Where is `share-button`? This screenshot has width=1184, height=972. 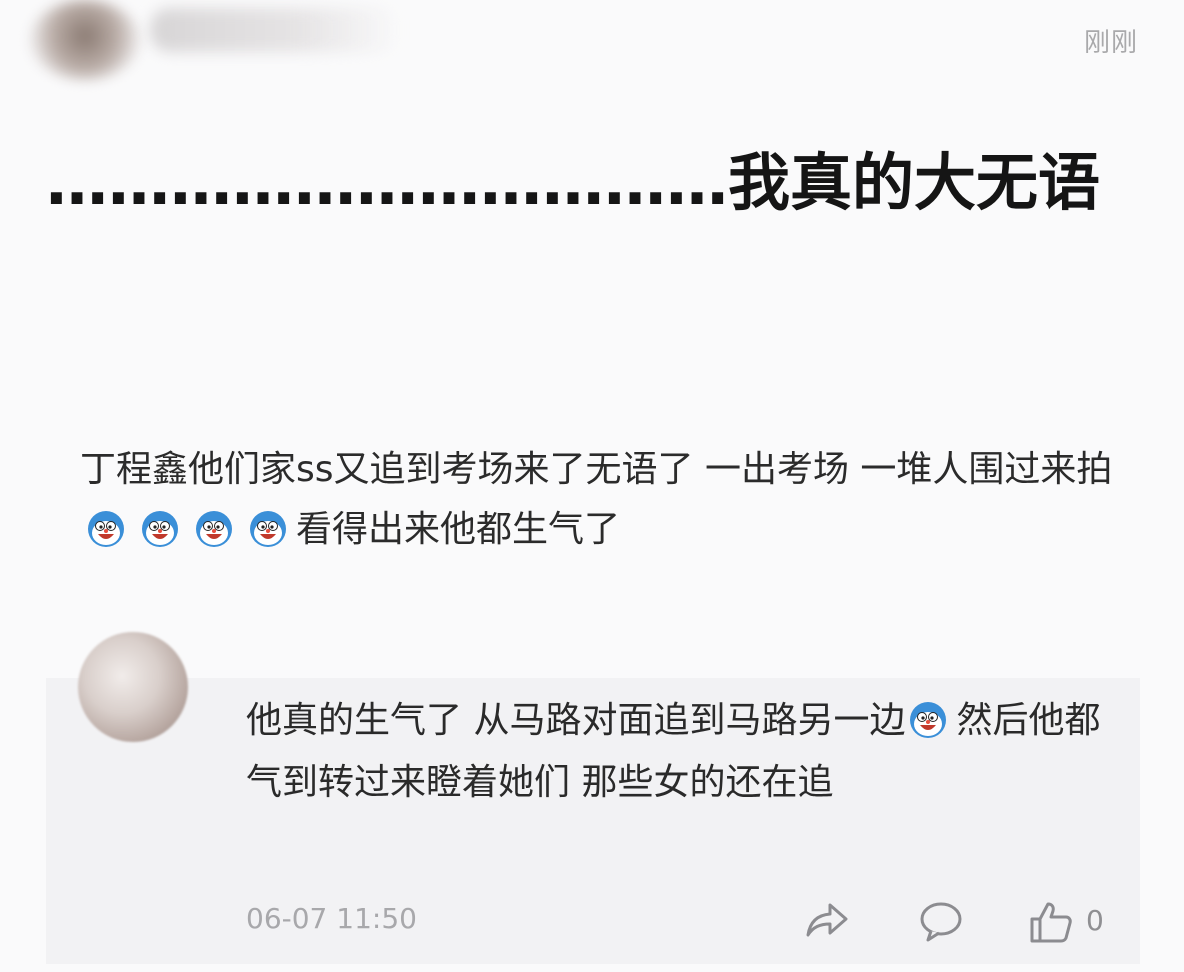 share-button is located at coordinates (827, 920).